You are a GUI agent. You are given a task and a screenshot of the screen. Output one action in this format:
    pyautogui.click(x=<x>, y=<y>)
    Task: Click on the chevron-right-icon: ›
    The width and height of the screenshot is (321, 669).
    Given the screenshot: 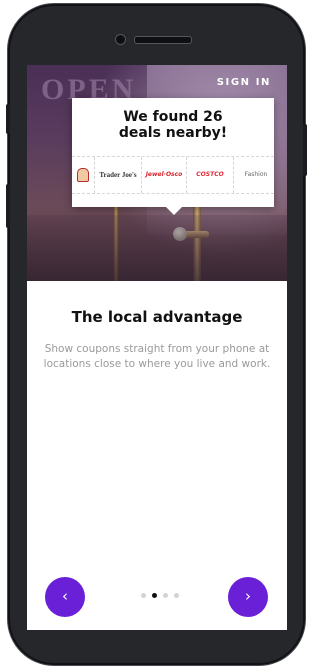 What is the action you would take?
    pyautogui.click(x=248, y=596)
    